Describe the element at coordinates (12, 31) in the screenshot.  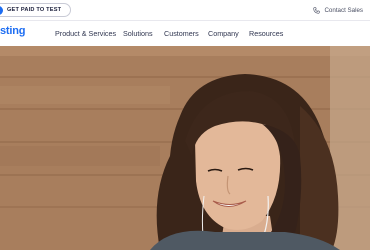
I see `logo-text: sting` at that location.